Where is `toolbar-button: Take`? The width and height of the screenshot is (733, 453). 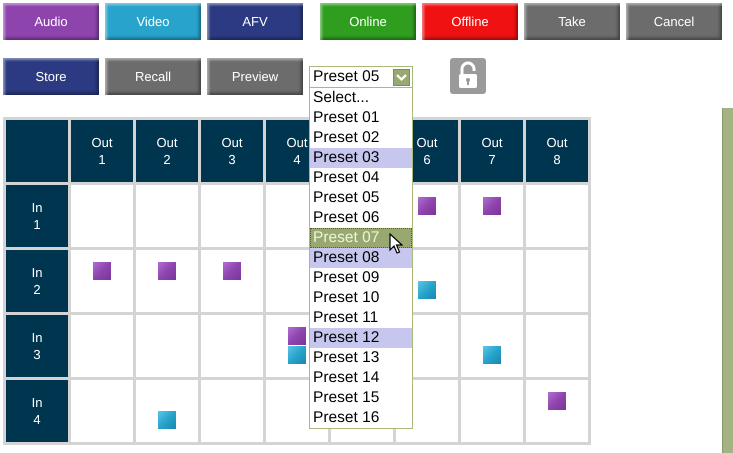
toolbar-button: Take is located at coordinates (572, 21).